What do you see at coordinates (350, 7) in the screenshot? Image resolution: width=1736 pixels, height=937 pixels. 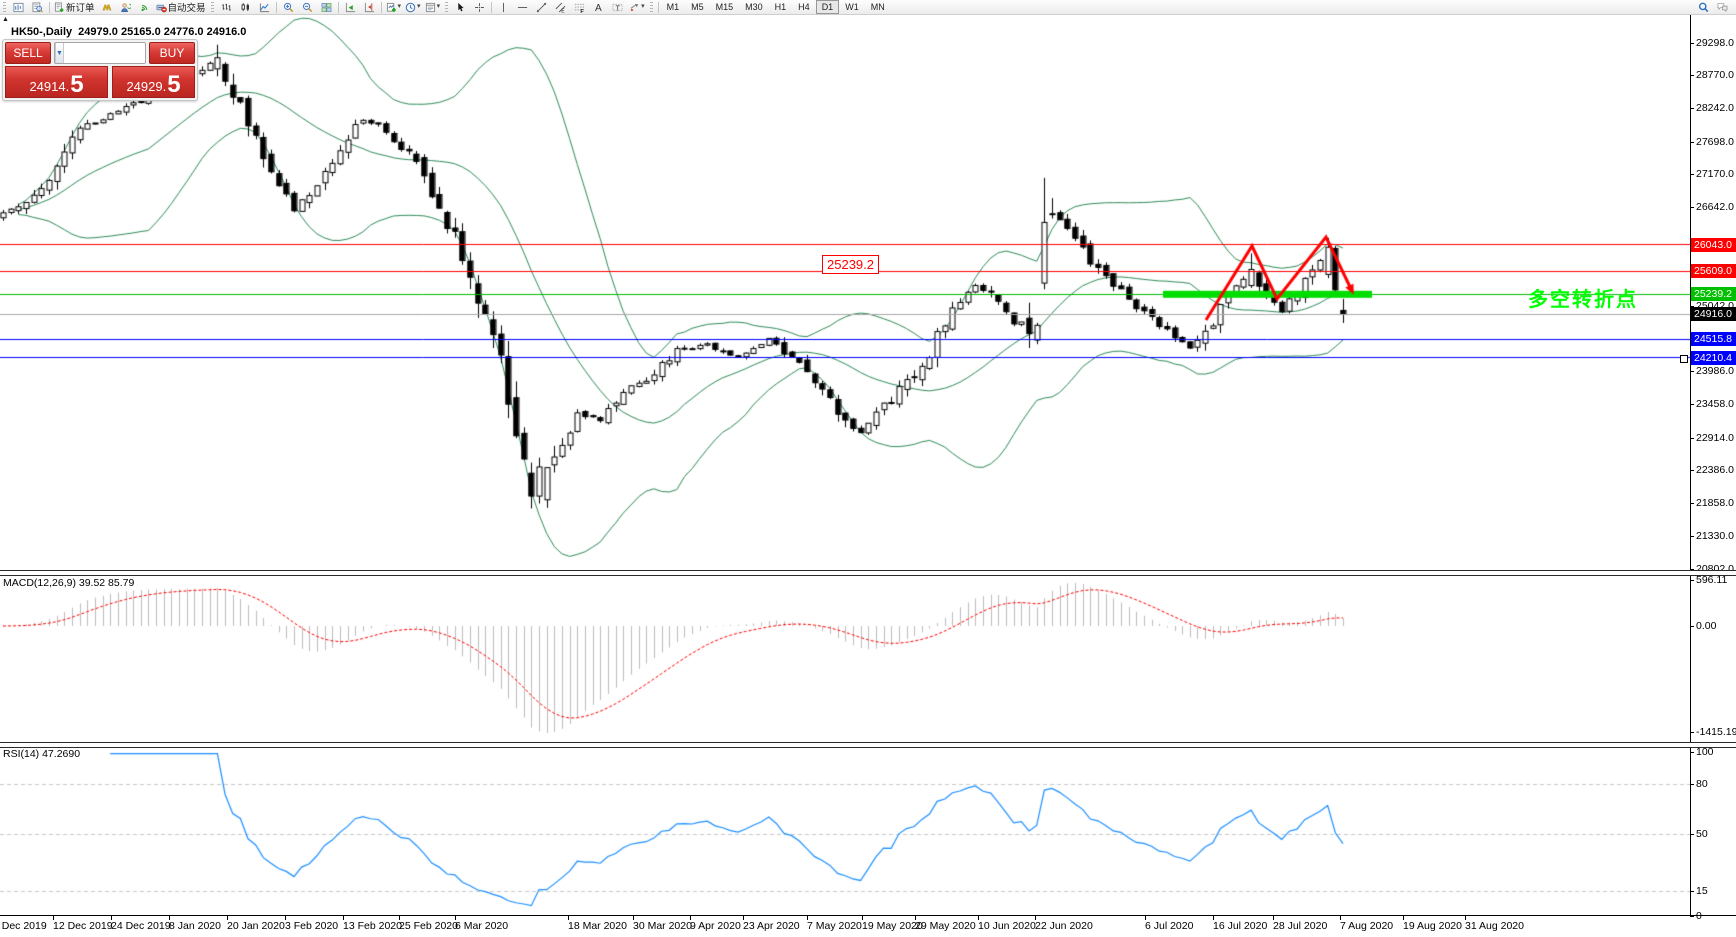 I see `auto-scroll-button` at bounding box center [350, 7].